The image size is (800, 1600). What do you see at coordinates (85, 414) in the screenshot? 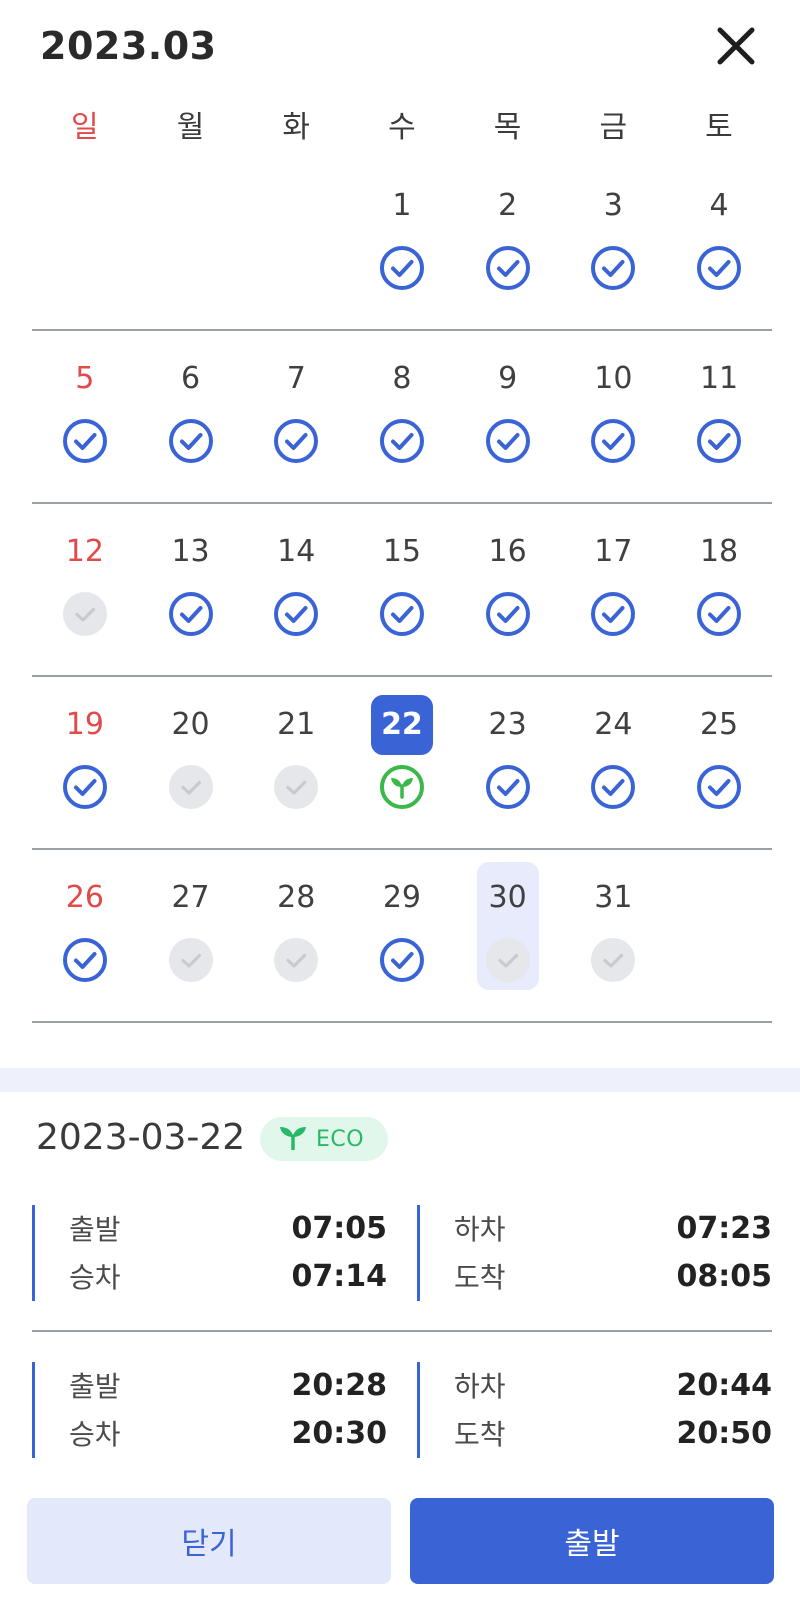
I see `day-cell-5: 5` at bounding box center [85, 414].